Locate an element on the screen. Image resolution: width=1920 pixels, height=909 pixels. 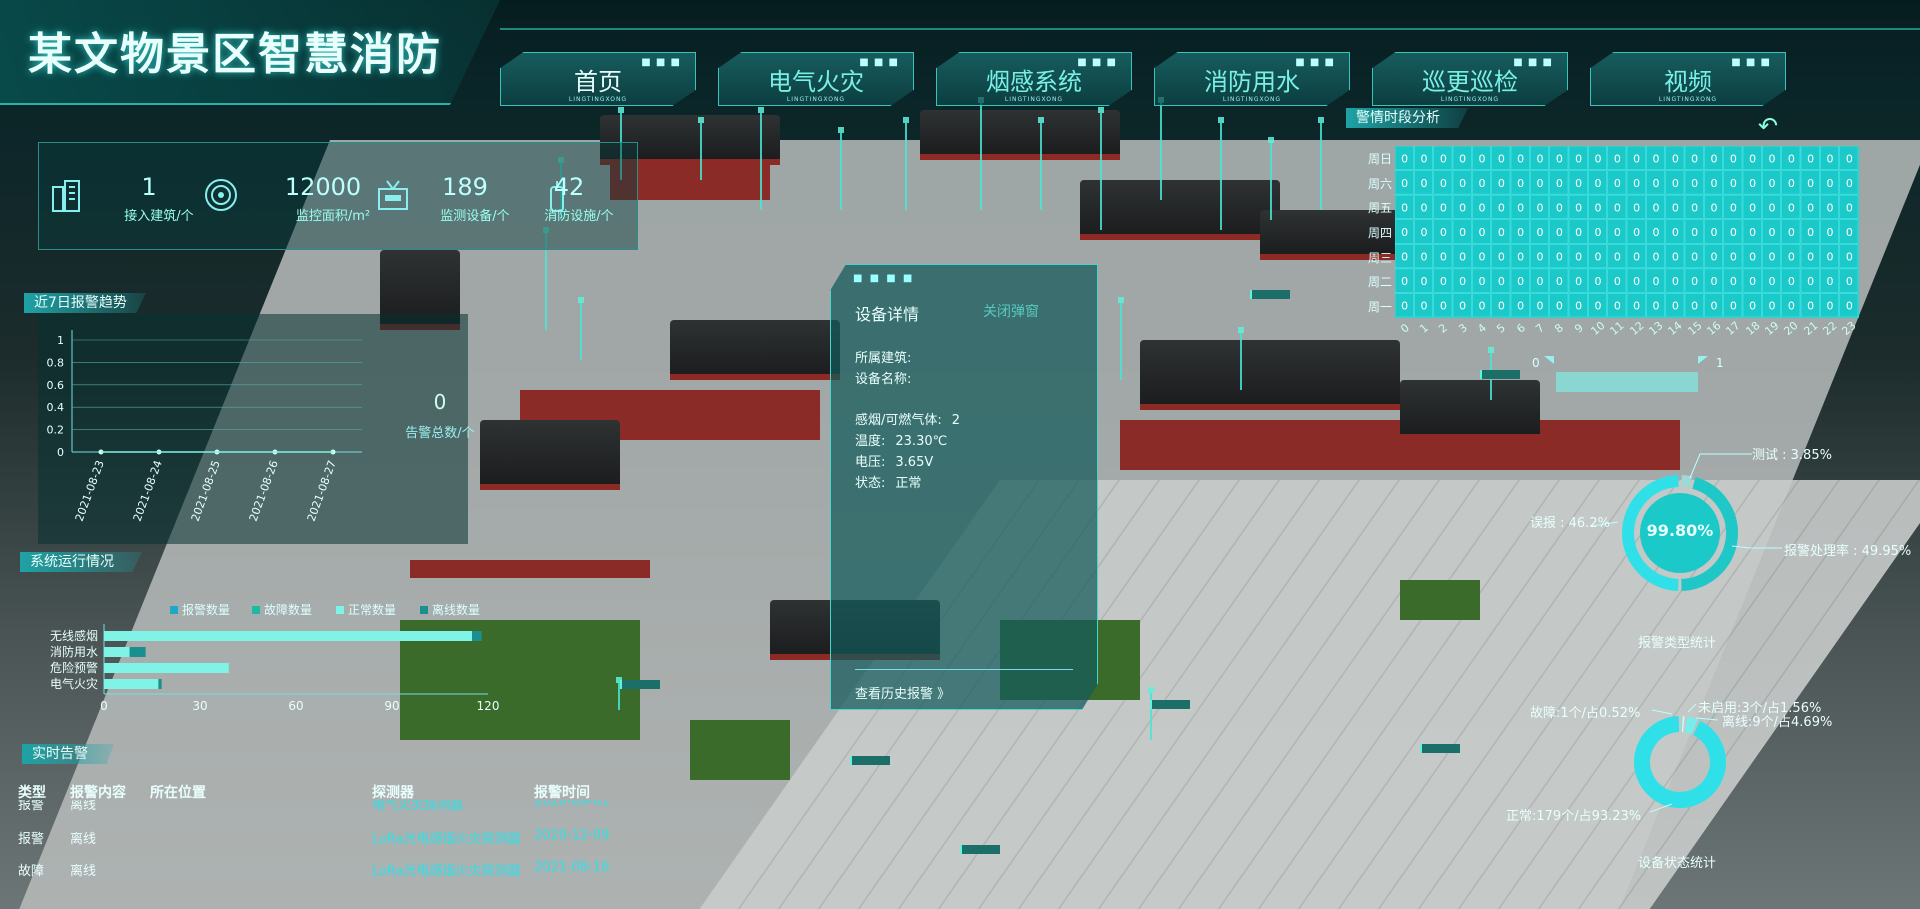
legend-label: 故障数量 is located at coordinates (288, 610).